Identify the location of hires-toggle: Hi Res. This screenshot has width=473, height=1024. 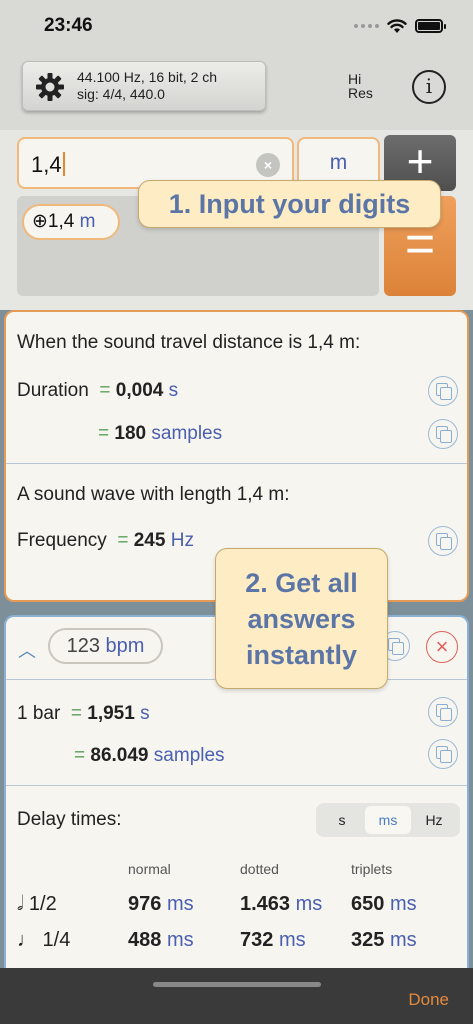
(360, 86).